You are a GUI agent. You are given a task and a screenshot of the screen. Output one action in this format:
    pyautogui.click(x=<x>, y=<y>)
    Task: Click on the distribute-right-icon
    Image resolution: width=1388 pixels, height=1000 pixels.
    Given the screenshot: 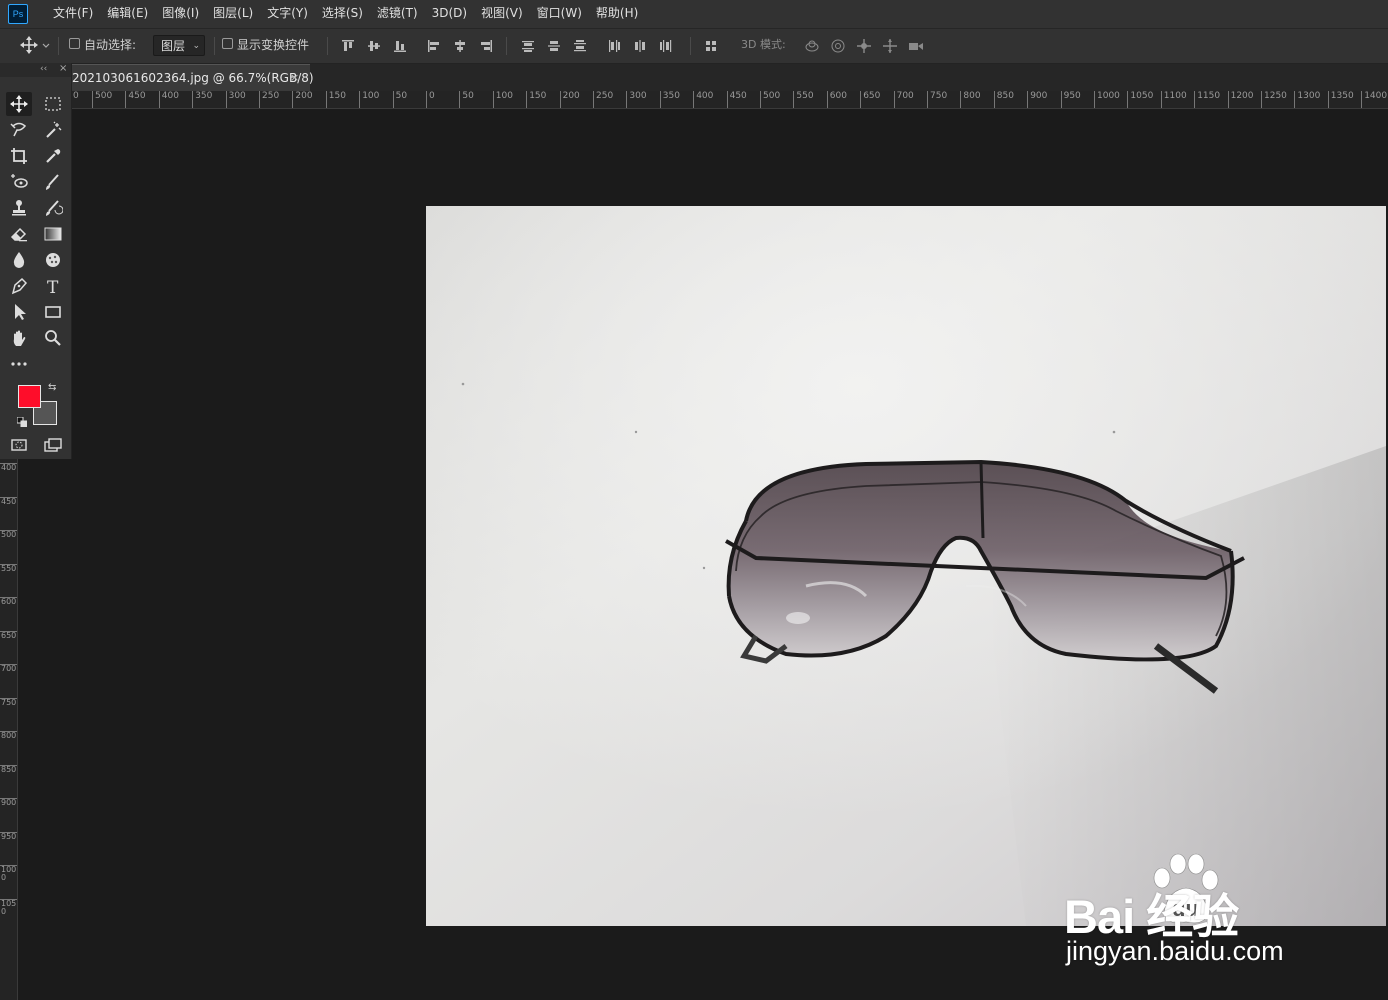 What is the action you would take?
    pyautogui.click(x=666, y=46)
    